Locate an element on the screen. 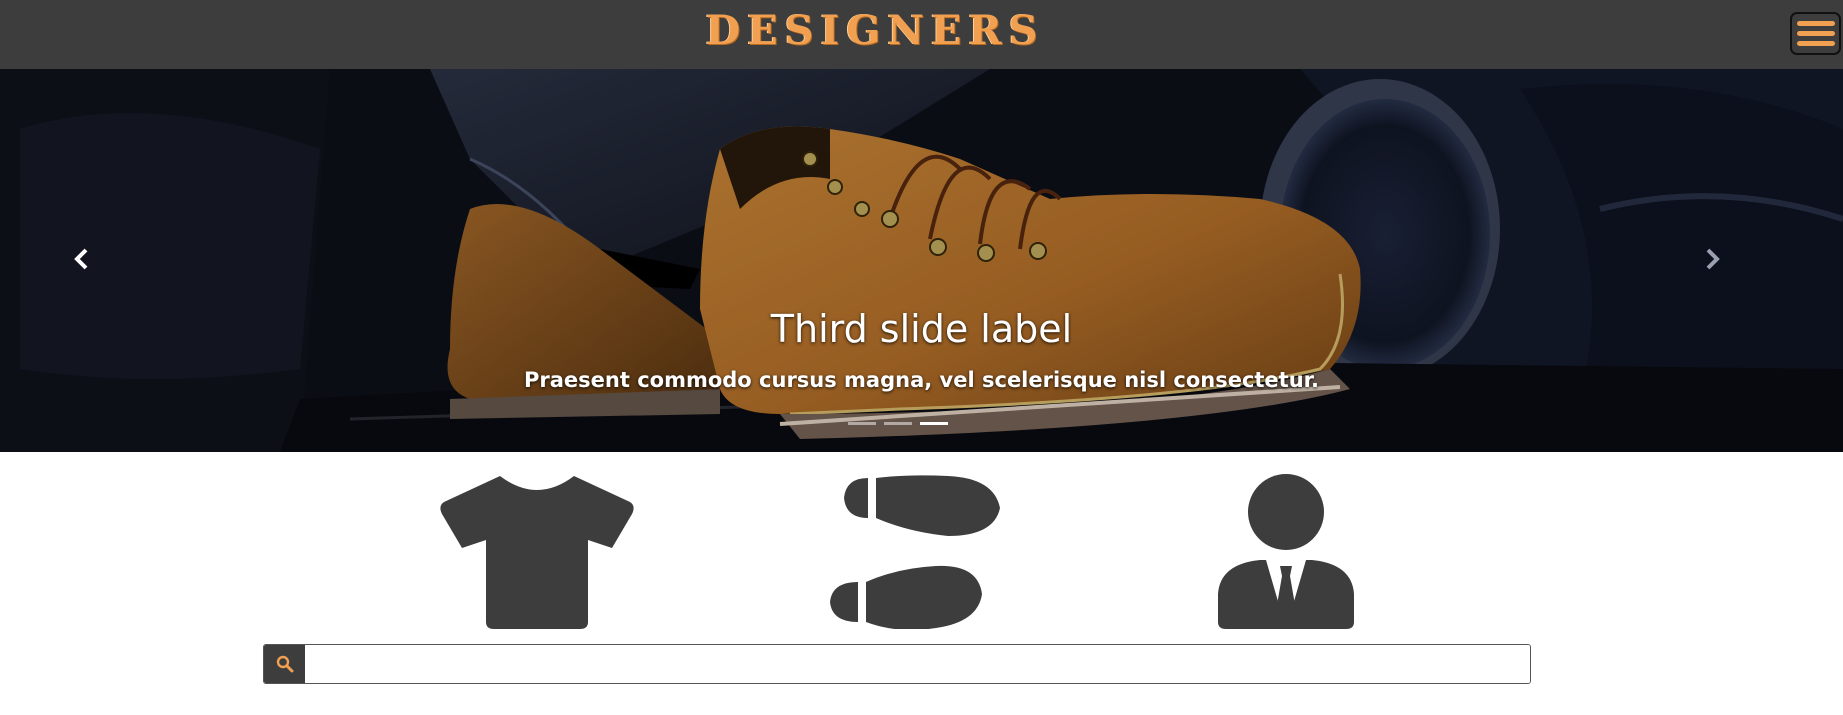 The height and width of the screenshot is (715, 1843). top-navbar: DESIGNERS is located at coordinates (921, 34).